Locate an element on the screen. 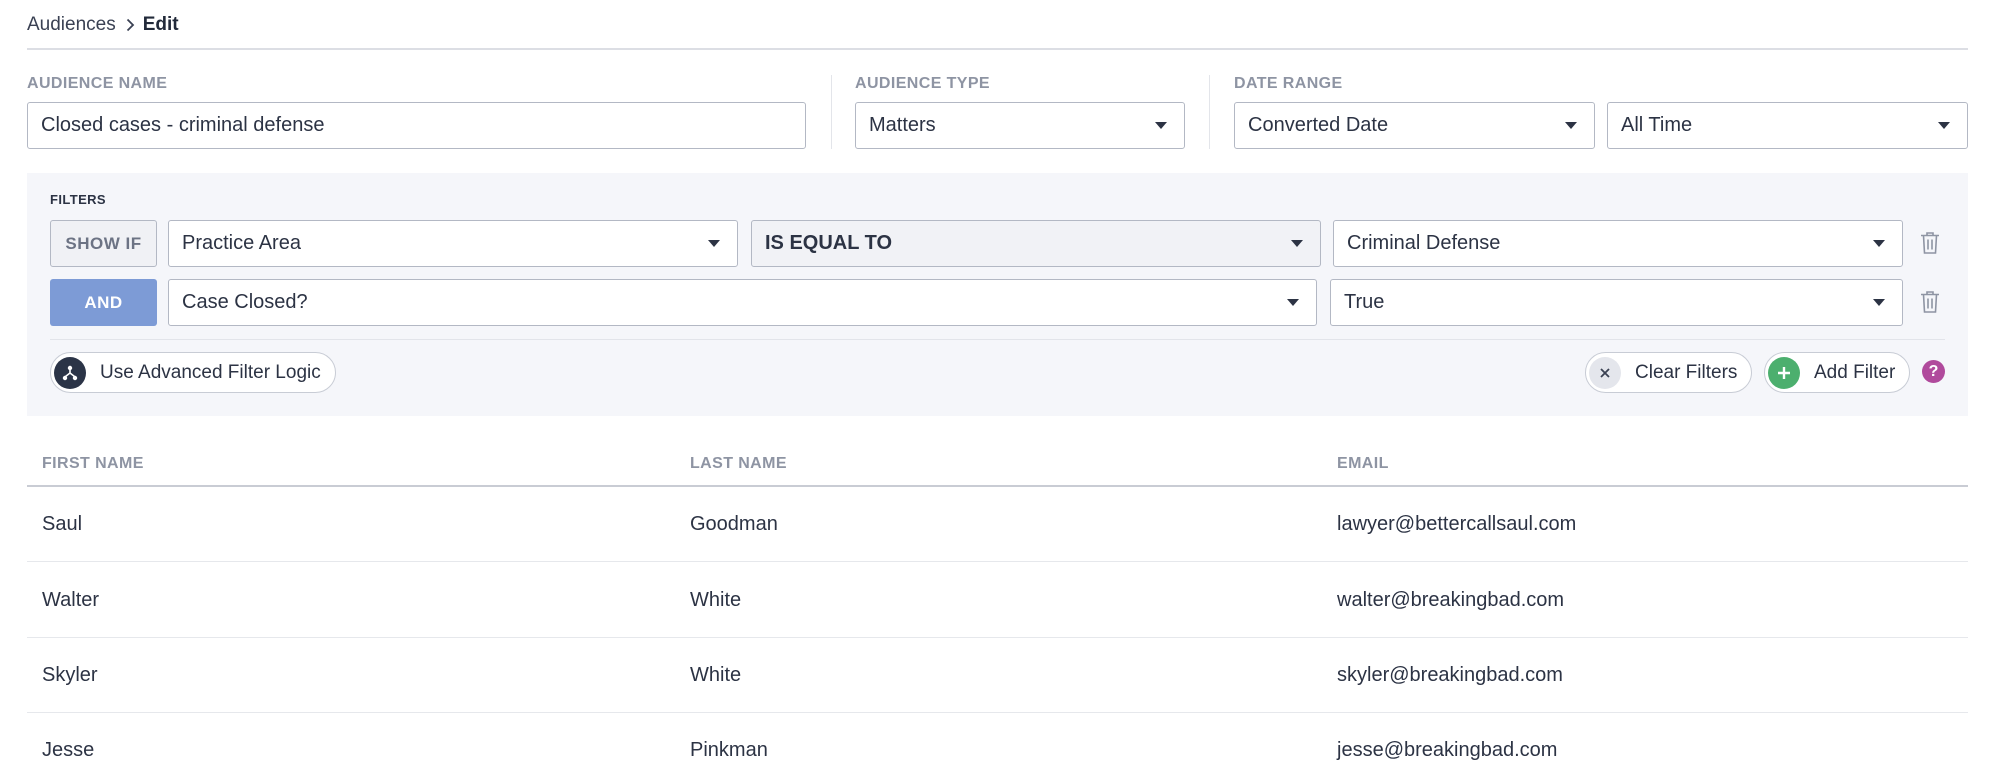 This screenshot has width=1999, height=781. email-cell: jesse@breakingbad.com is located at coordinates (1447, 750).